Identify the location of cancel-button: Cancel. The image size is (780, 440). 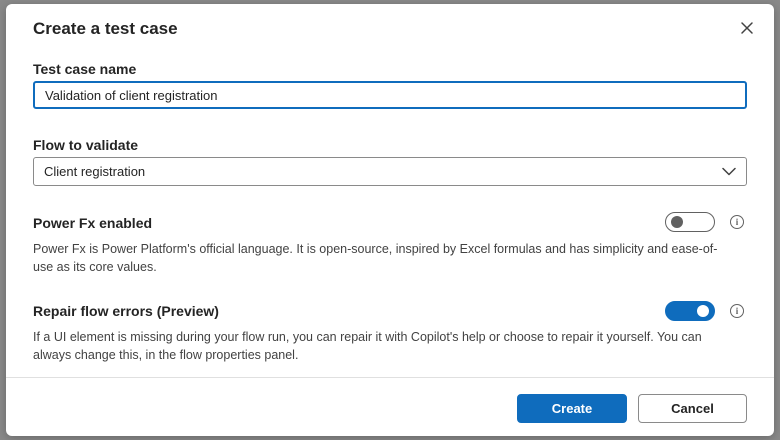
(692, 408).